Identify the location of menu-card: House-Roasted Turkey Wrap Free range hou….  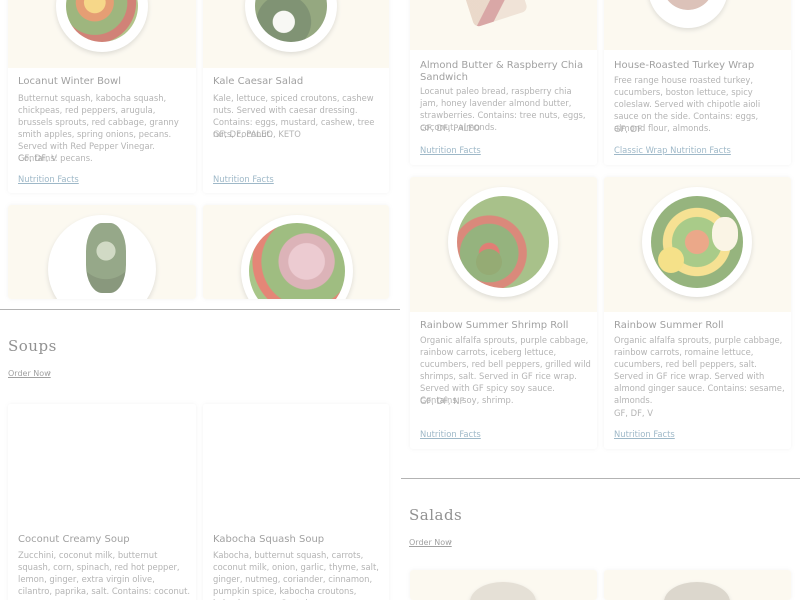
(697, 82).